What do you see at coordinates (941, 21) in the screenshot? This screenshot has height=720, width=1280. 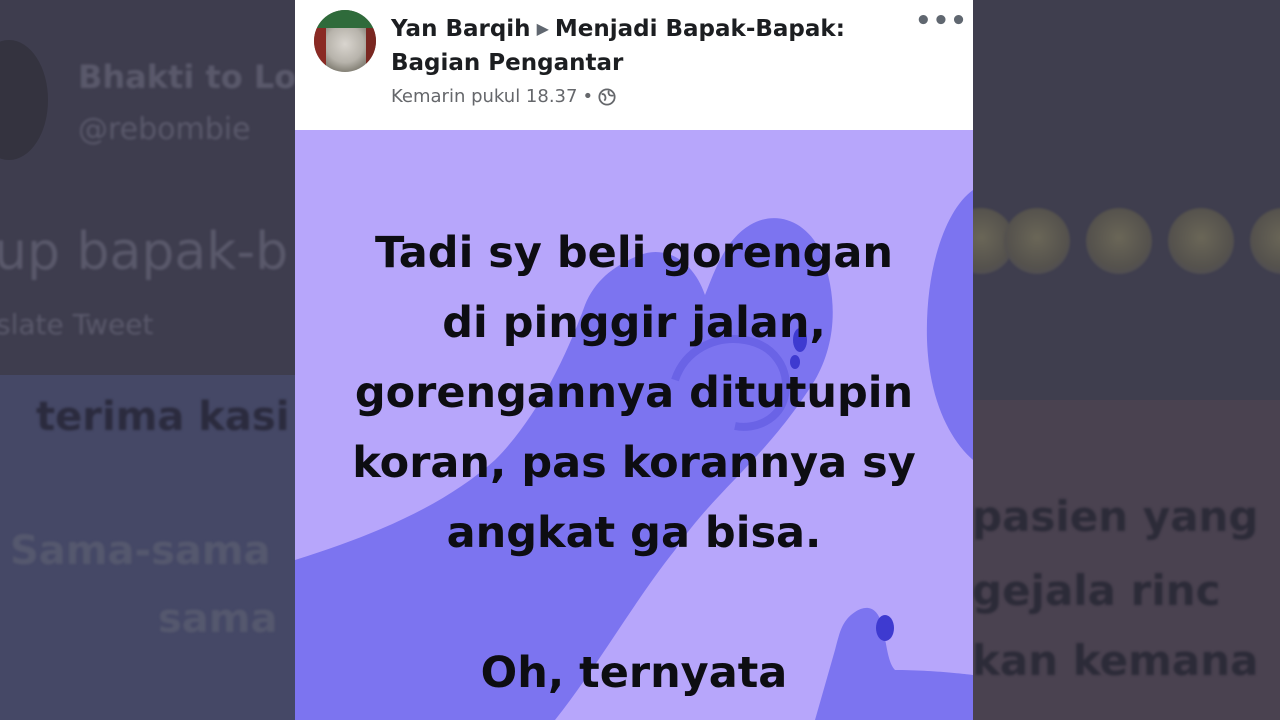 I see `more-options-icon: •••` at bounding box center [941, 21].